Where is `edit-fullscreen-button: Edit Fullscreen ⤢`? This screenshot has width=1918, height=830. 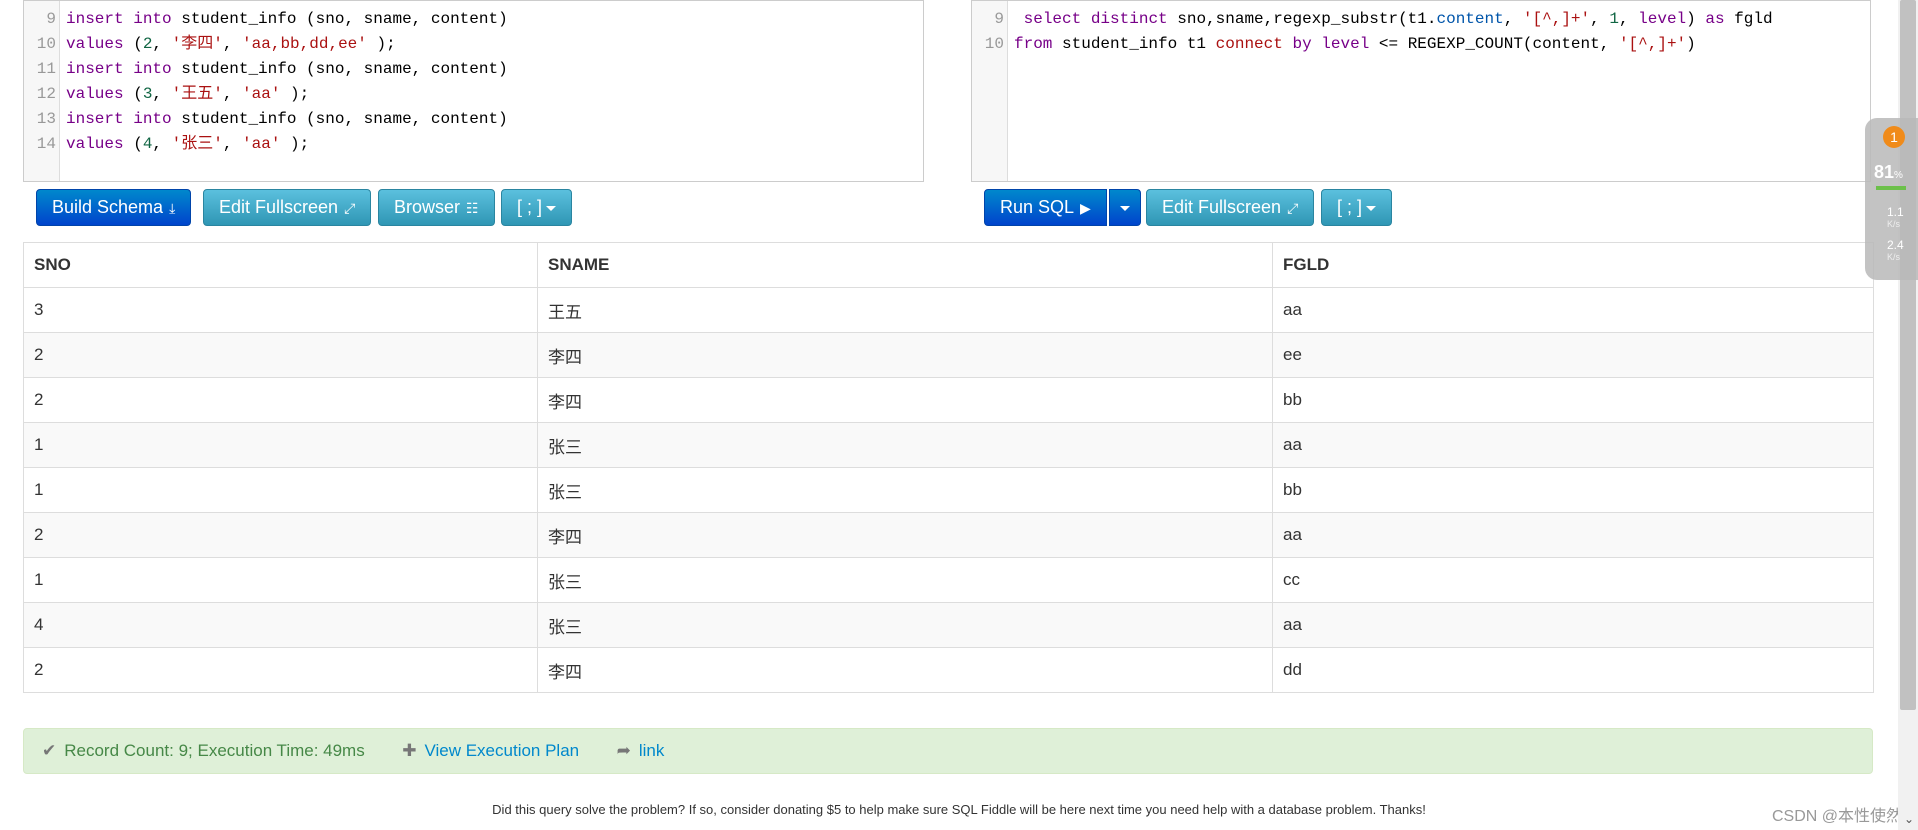 edit-fullscreen-button: Edit Fullscreen ⤢ is located at coordinates (287, 207).